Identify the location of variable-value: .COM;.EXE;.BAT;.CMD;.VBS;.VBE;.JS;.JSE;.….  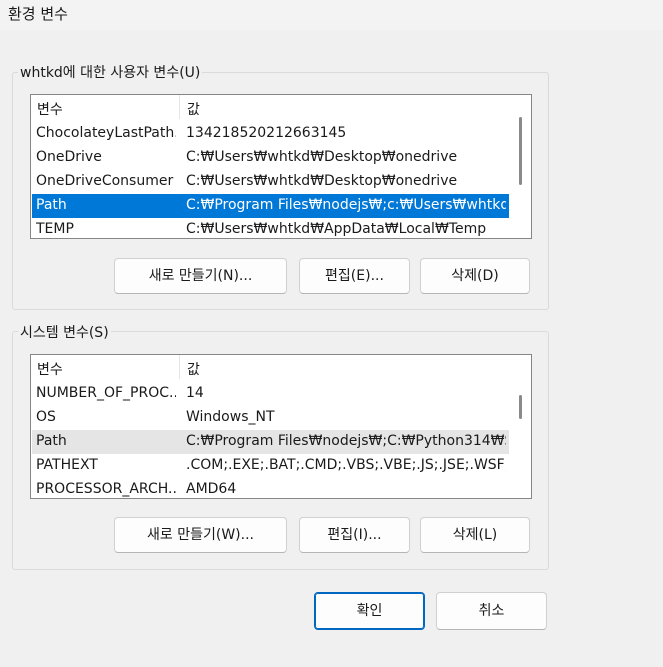
(346, 465).